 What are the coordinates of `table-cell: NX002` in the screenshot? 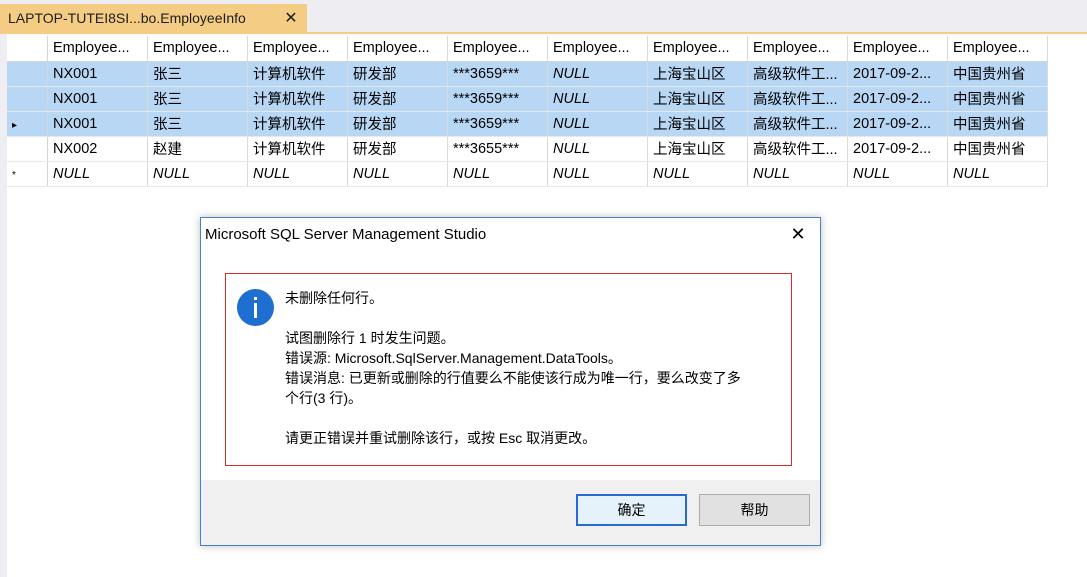 It's located at (97, 149).